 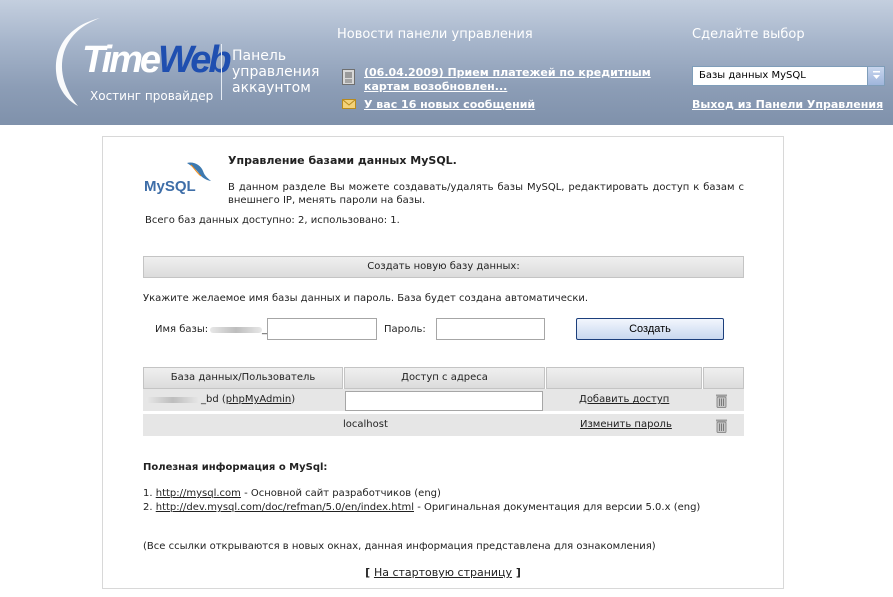 I want to click on column-header-actions, so click(x=624, y=378).